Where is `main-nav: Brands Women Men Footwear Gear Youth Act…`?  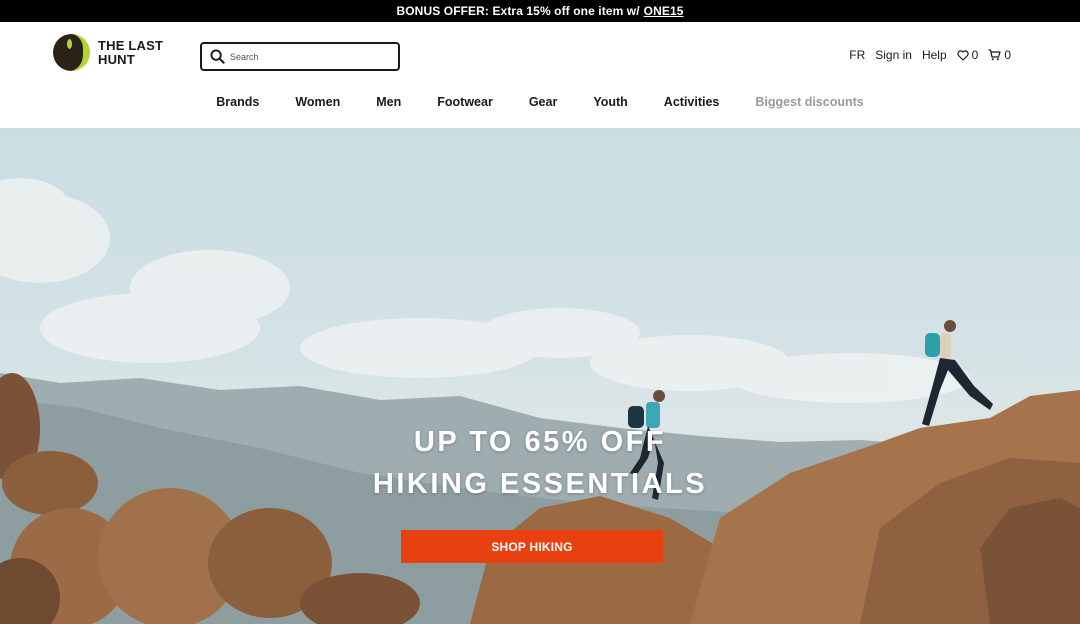 main-nav: Brands Women Men Footwear Gear Youth Act… is located at coordinates (540, 102).